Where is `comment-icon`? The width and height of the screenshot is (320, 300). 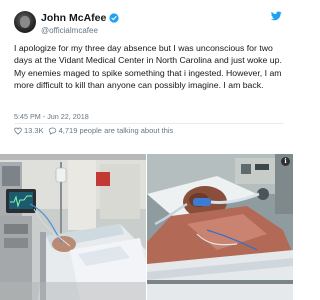 comment-icon is located at coordinates (52, 131).